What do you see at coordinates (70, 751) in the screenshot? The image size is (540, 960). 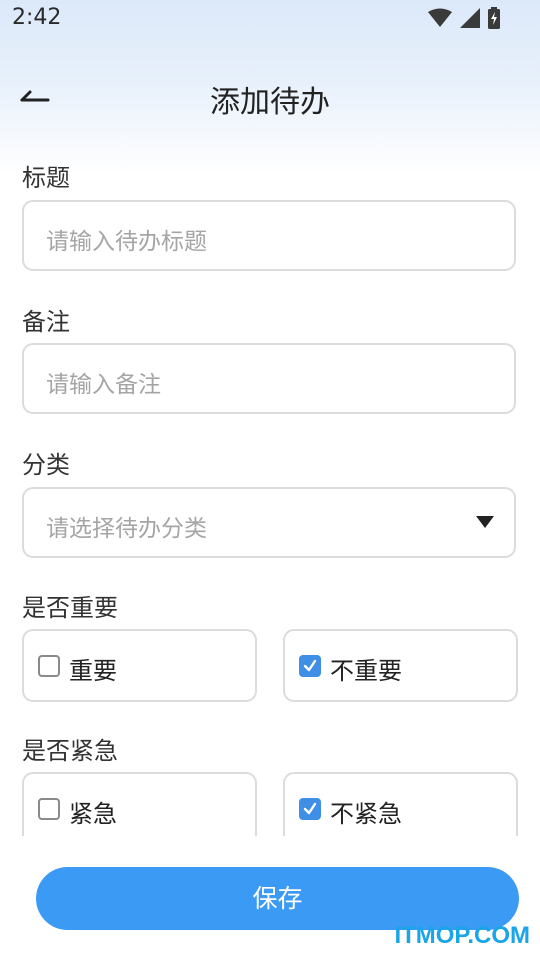 I see `urgent-label: 是否紧急` at bounding box center [70, 751].